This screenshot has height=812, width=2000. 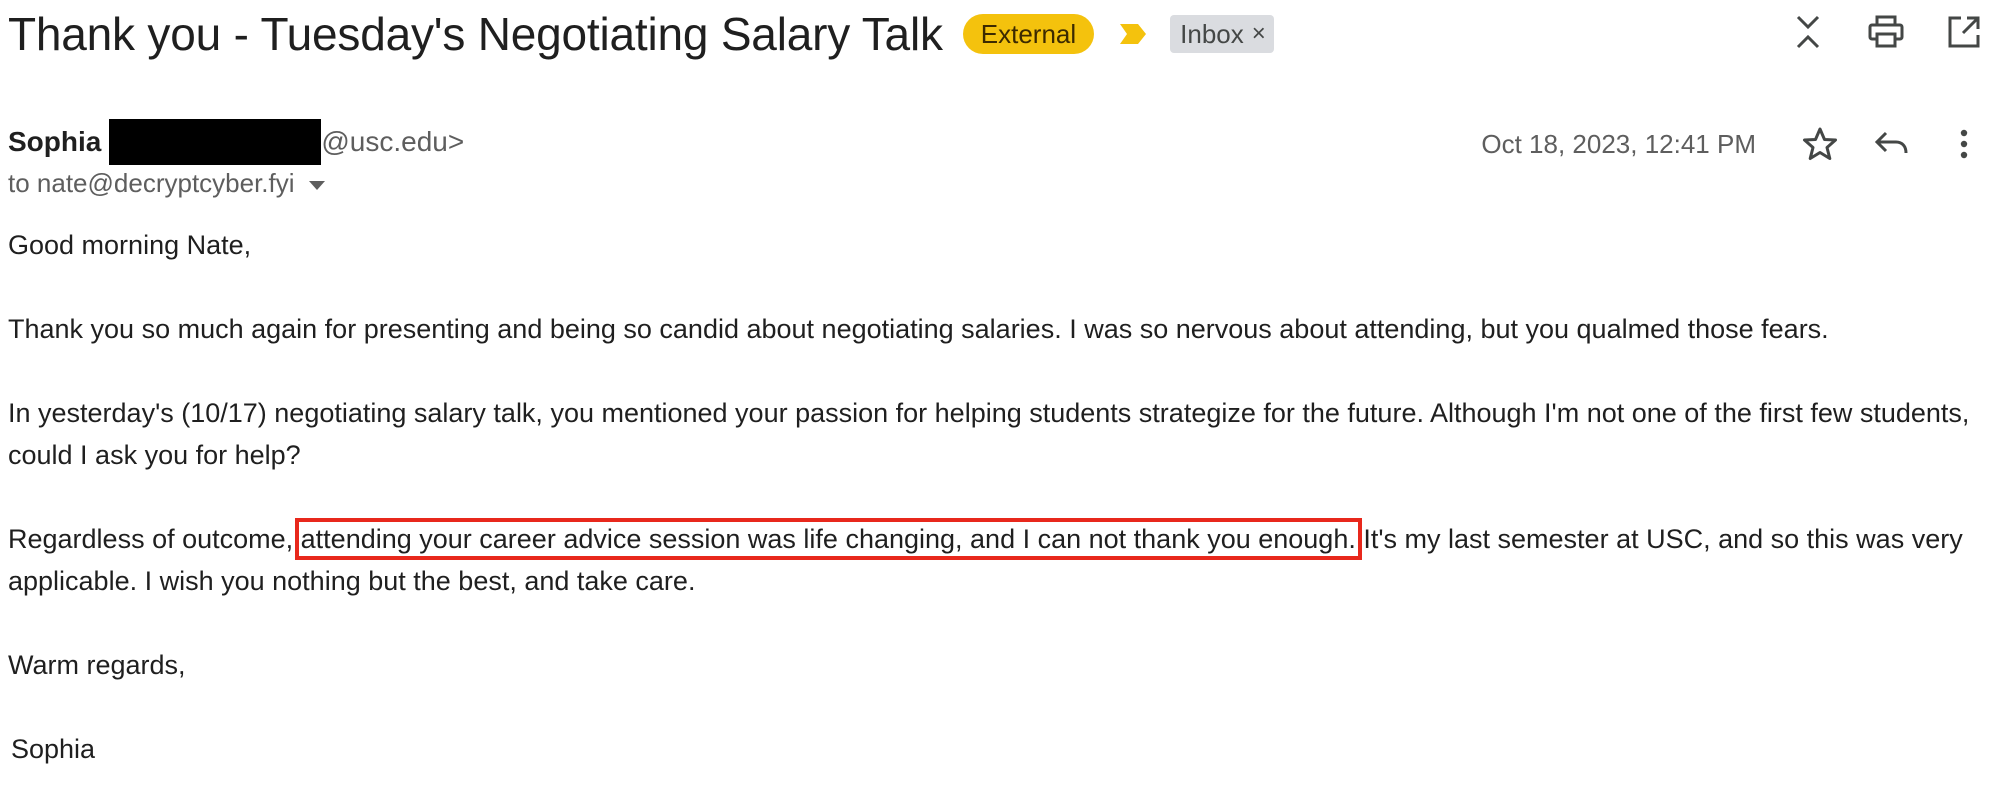 I want to click on external-label: External, so click(x=1028, y=34).